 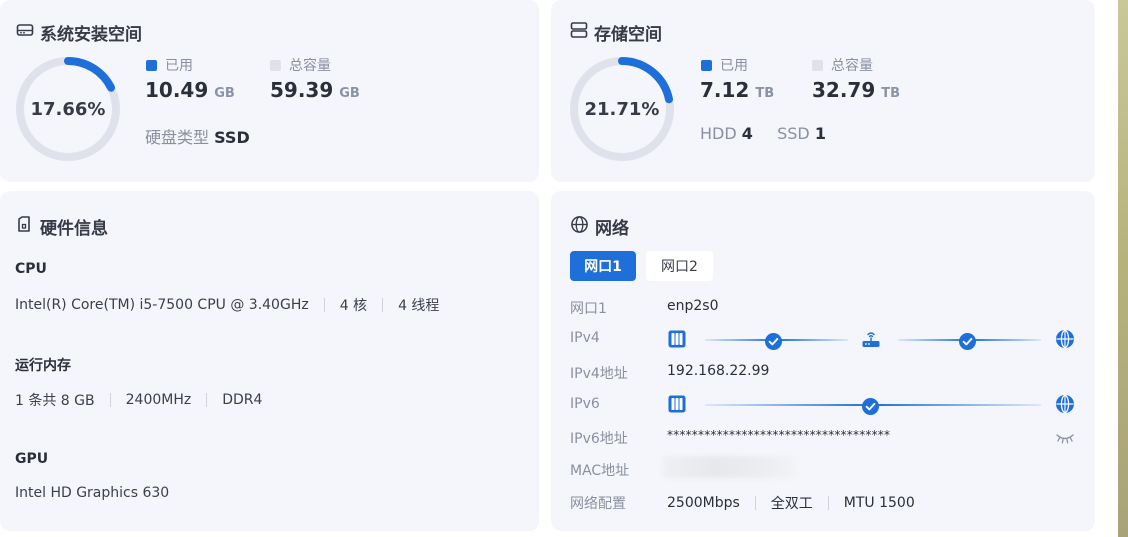 What do you see at coordinates (1065, 439) in the screenshot?
I see `eye-closed-icon` at bounding box center [1065, 439].